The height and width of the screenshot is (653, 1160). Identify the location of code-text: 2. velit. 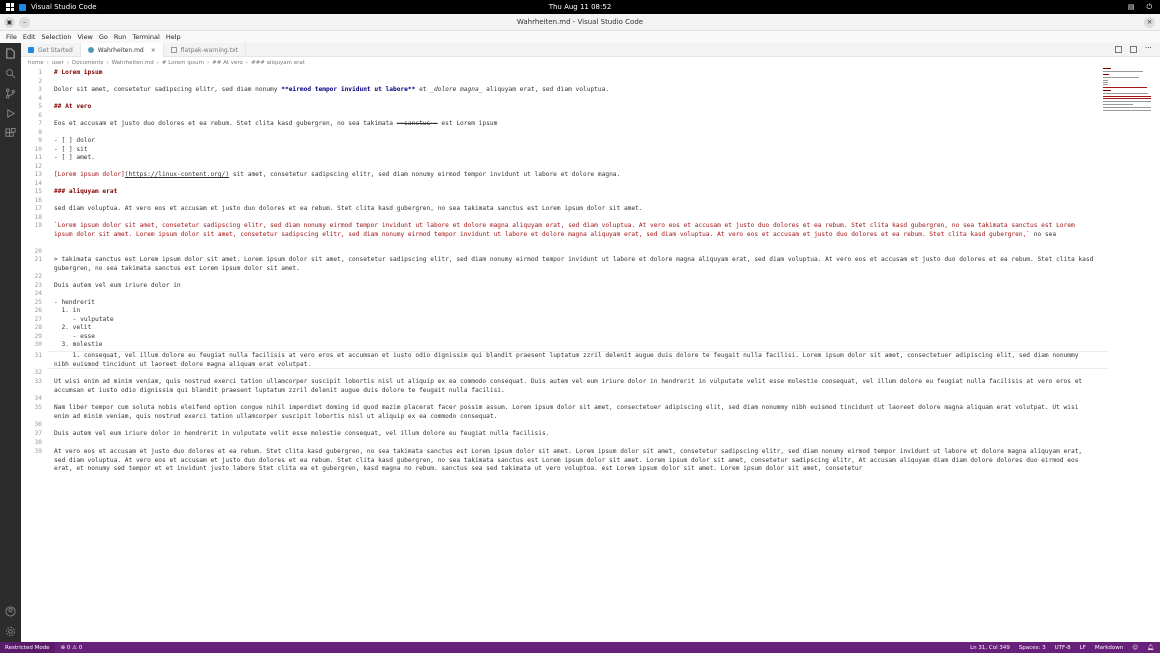
(73, 327).